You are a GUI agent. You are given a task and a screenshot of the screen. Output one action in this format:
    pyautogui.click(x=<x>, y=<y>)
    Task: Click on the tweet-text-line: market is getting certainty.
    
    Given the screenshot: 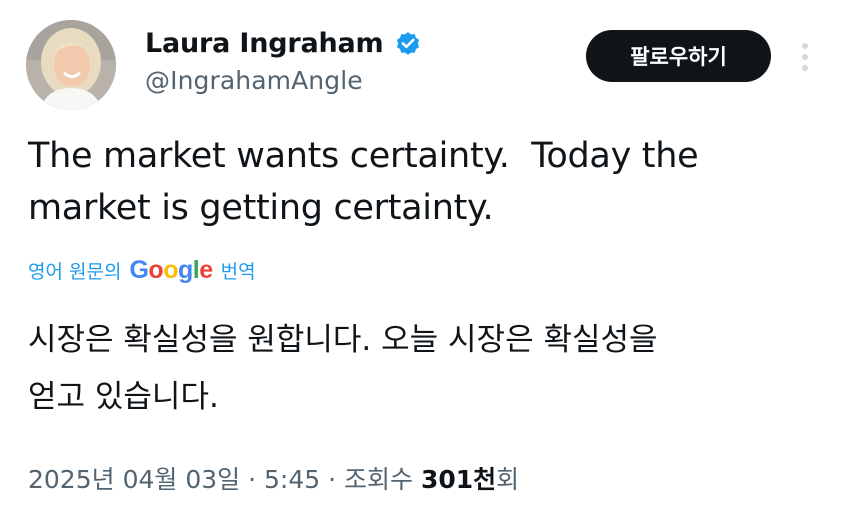 What is the action you would take?
    pyautogui.click(x=261, y=208)
    